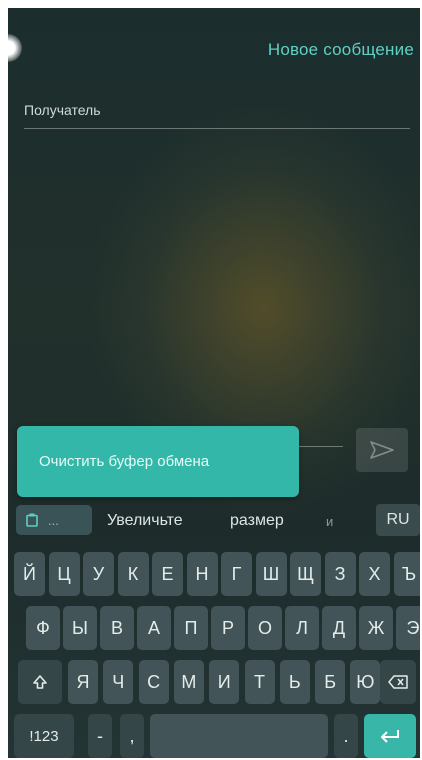 This screenshot has width=422, height=760. I want to click on key-letter: К, so click(133, 574).